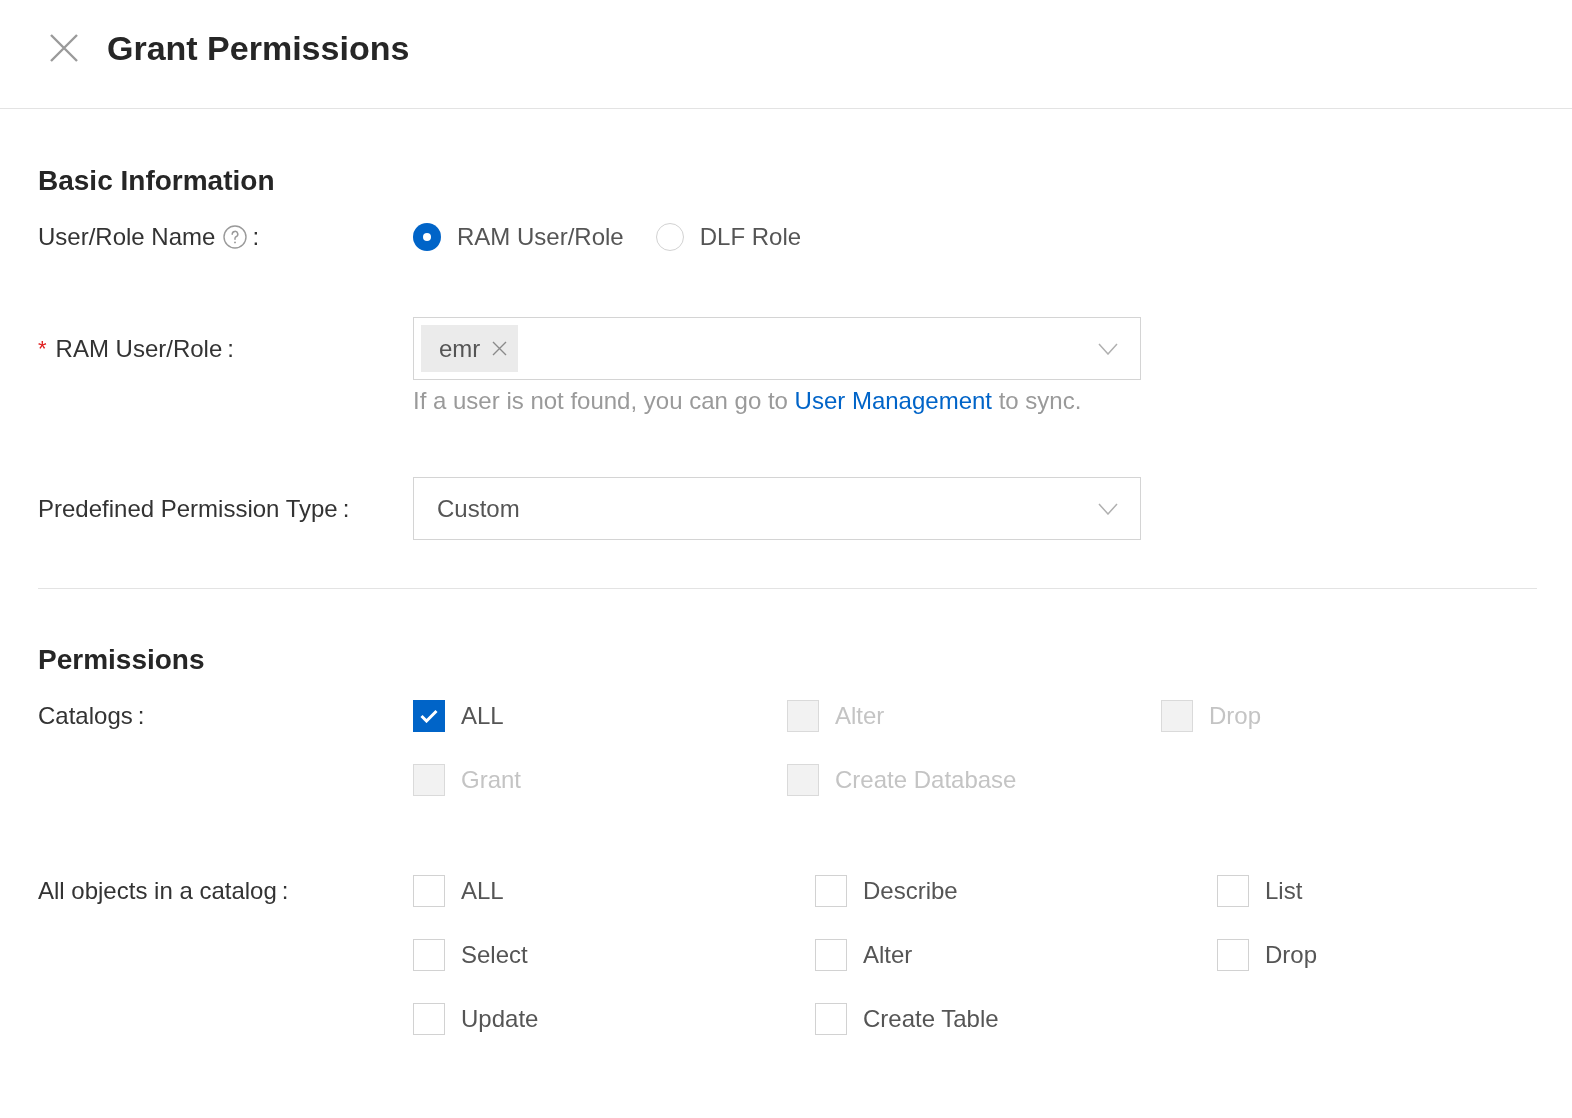 This screenshot has width=1572, height=1118. I want to click on checkmark-icon, so click(429, 716).